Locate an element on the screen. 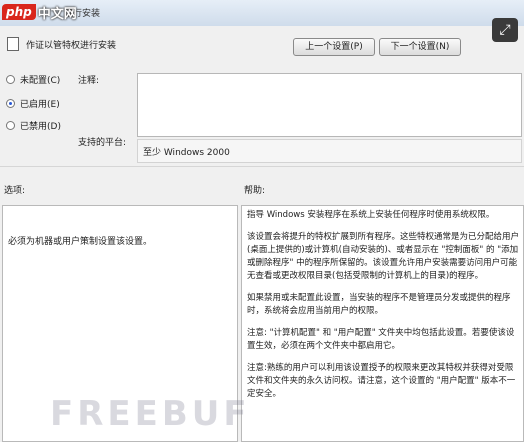 The width and height of the screenshot is (524, 442). site-logo: php 中文网 is located at coordinates (39, 12).